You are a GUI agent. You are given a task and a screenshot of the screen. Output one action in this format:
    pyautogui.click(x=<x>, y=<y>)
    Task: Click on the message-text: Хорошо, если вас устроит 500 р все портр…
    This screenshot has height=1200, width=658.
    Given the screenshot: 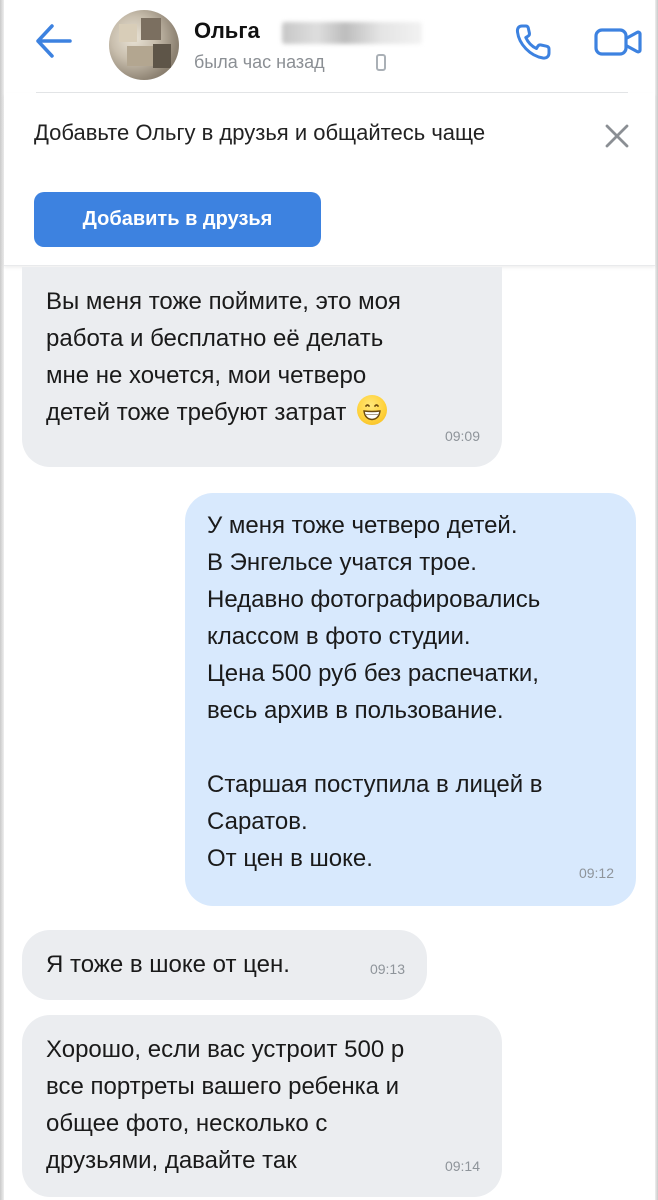 What is the action you would take?
    pyautogui.click(x=225, y=1105)
    